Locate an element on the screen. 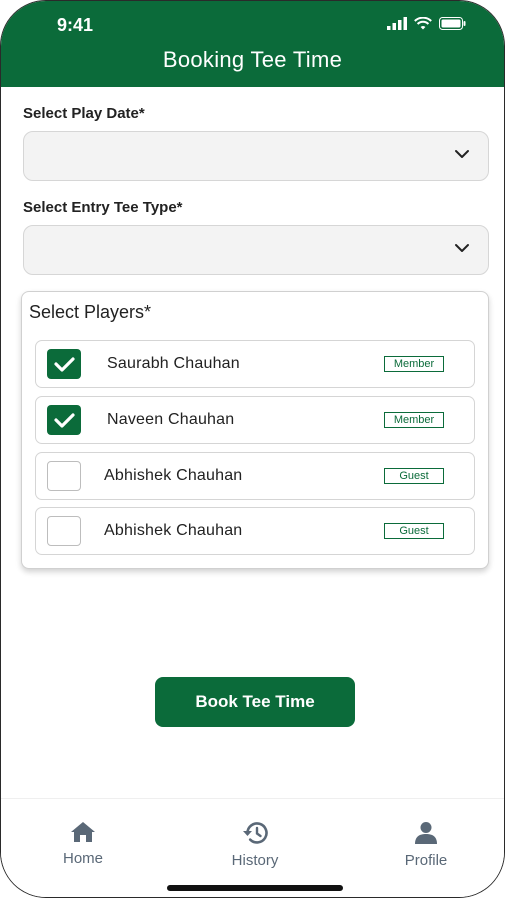 The width and height of the screenshot is (507, 900). players-title: Select Players* is located at coordinates (90, 312).